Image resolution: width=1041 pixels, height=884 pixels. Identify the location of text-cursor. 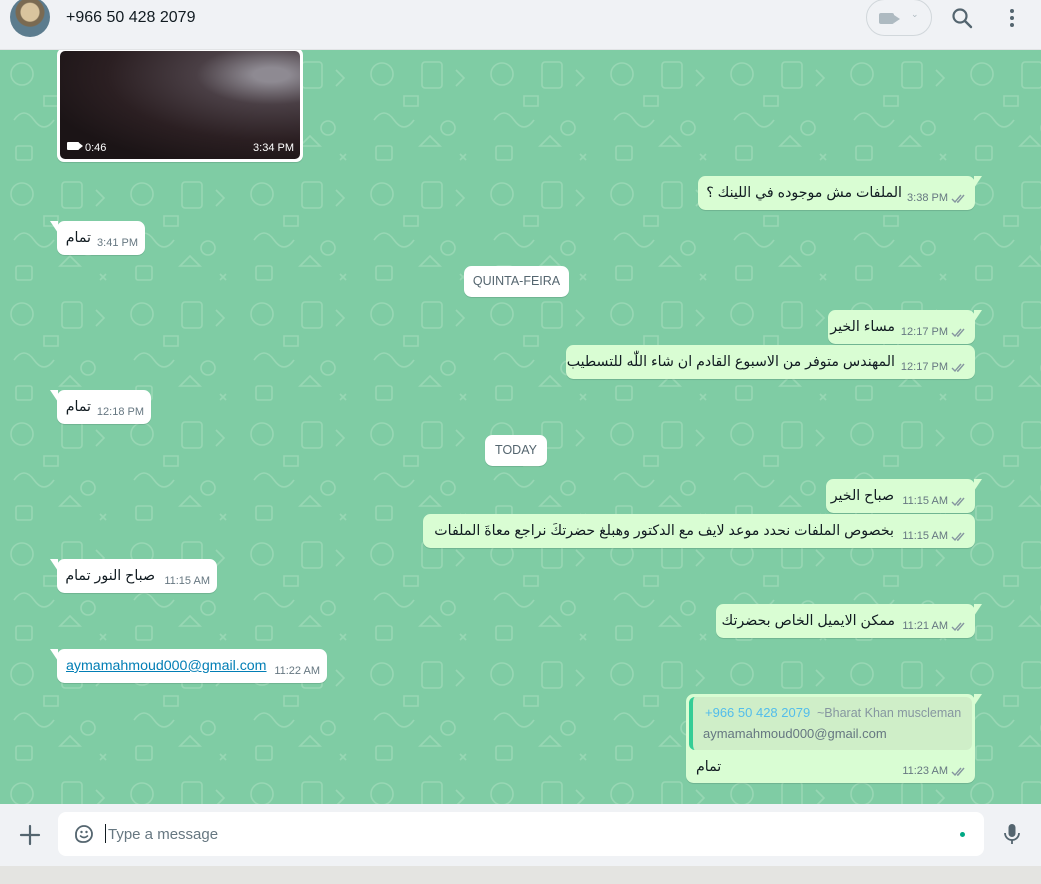
(105, 833).